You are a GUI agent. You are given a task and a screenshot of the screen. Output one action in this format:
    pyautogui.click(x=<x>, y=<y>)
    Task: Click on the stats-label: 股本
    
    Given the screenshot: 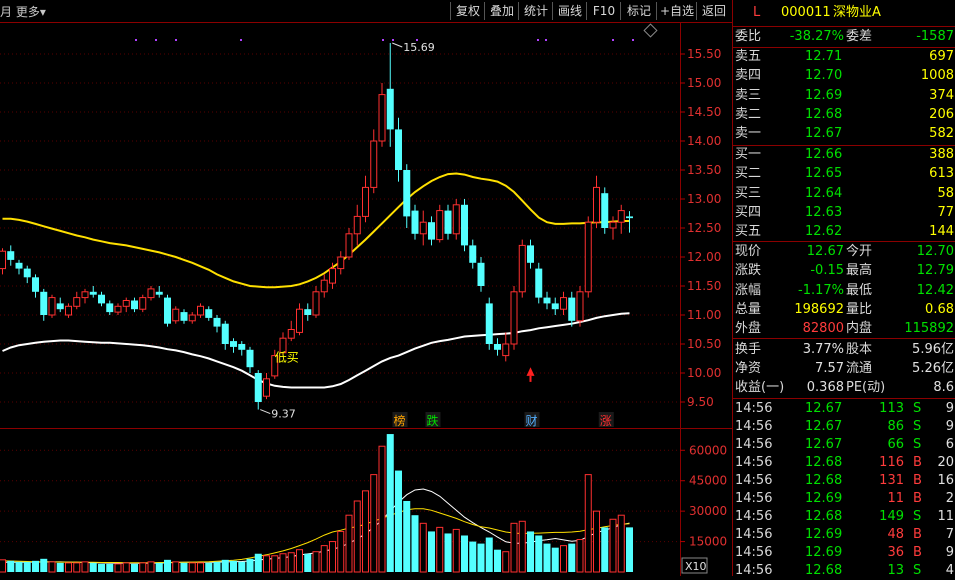 What is the action you would take?
    pyautogui.click(x=859, y=349)
    